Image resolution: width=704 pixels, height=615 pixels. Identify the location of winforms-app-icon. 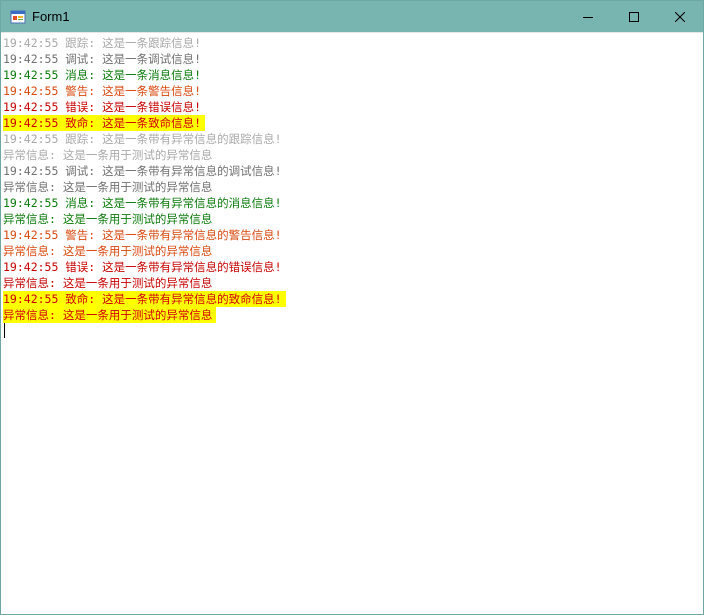
(18, 17).